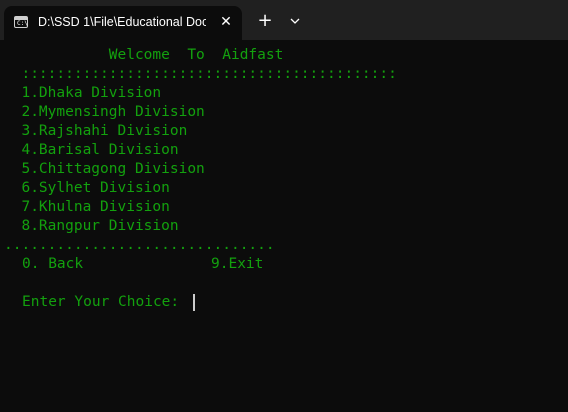  Describe the element at coordinates (226, 22) in the screenshot. I see `close-icon: ✕` at that location.